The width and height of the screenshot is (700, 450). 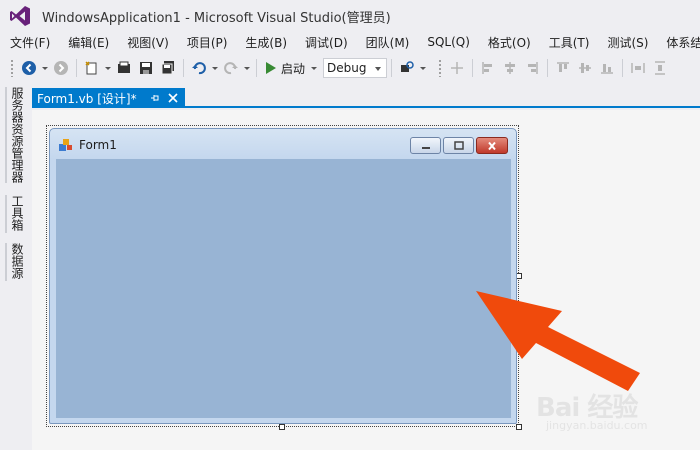 What do you see at coordinates (92, 68) in the screenshot?
I see `new-project-icon` at bounding box center [92, 68].